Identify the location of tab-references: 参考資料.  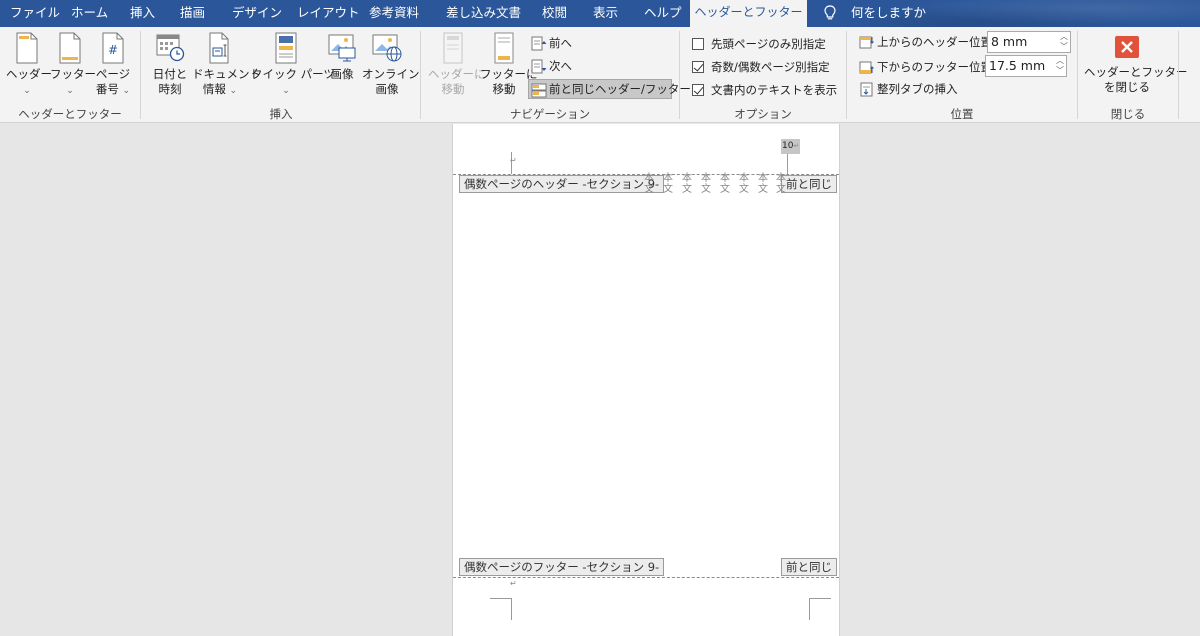
(394, 13).